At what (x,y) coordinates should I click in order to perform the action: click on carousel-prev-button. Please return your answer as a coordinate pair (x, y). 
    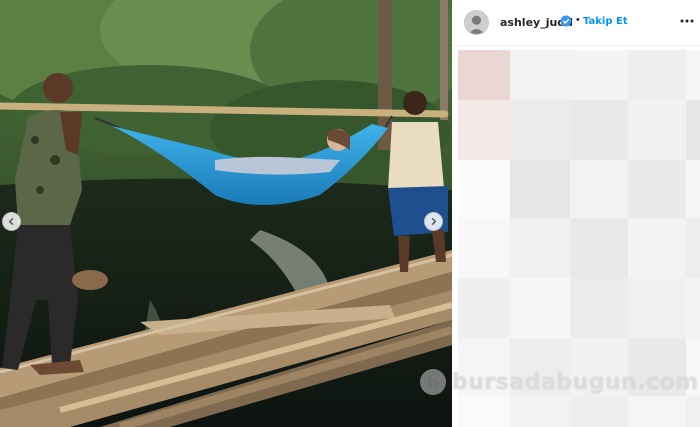
    Looking at the image, I should click on (11, 221).